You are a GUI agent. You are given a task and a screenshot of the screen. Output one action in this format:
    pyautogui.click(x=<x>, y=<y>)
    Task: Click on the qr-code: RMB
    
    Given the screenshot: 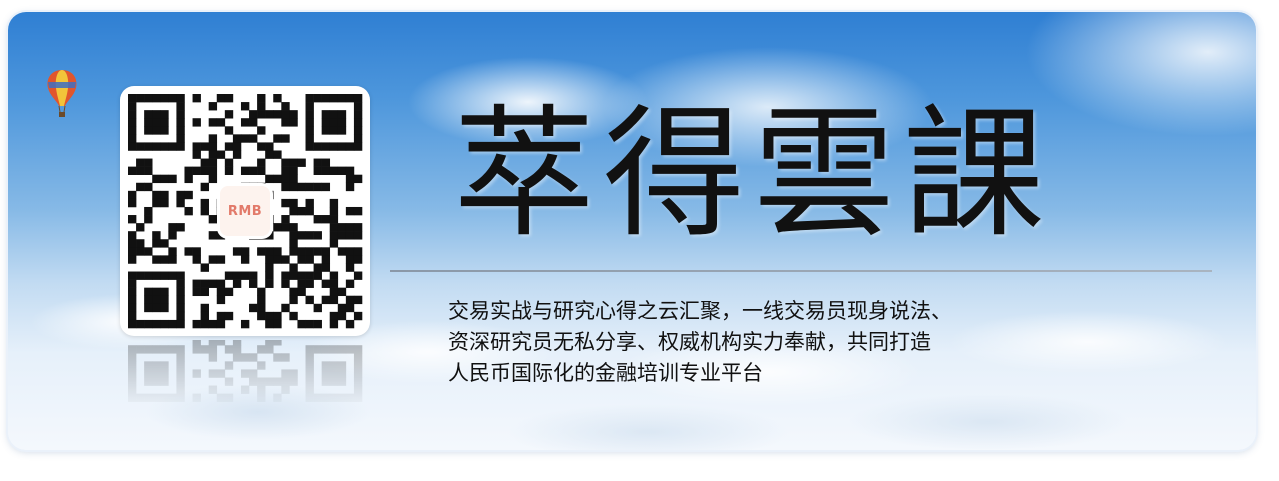 What is the action you would take?
    pyautogui.click(x=245, y=211)
    